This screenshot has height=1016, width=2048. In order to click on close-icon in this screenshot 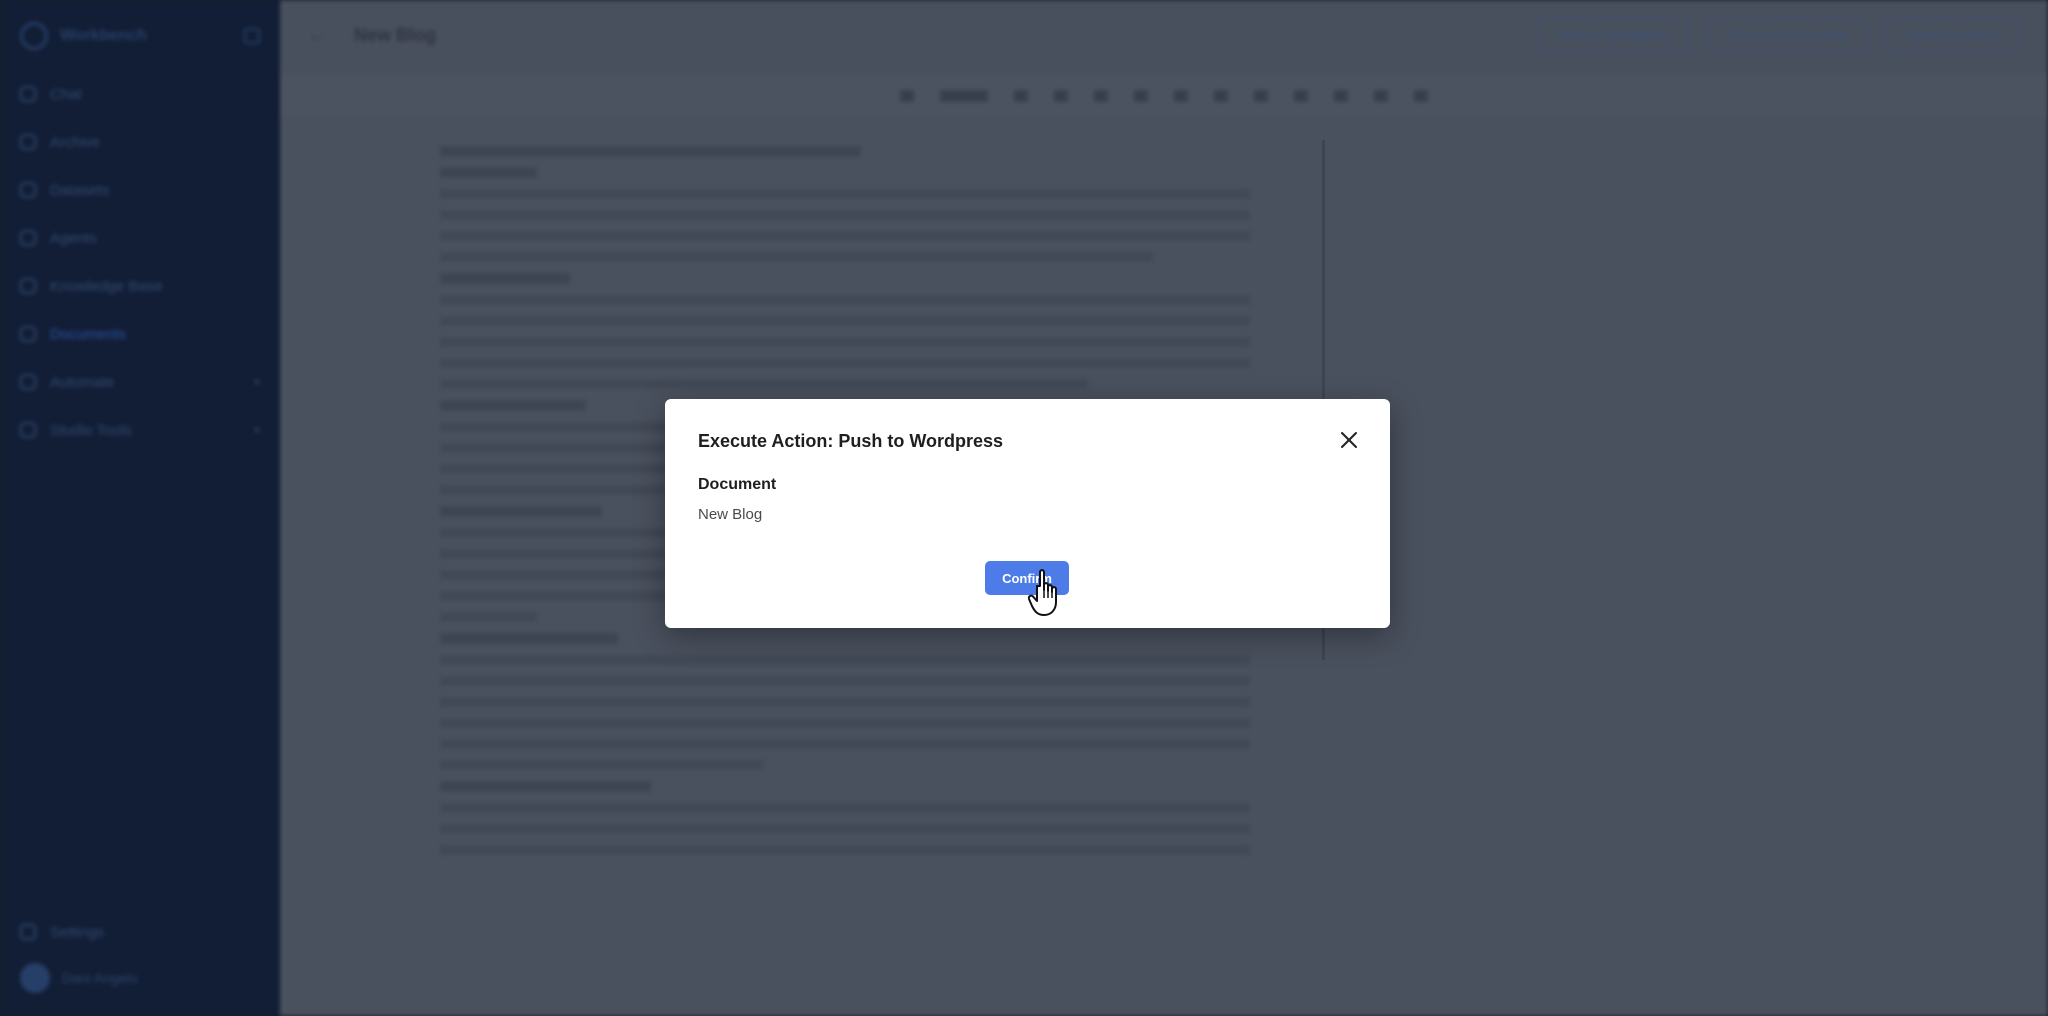, I will do `click(1349, 440)`.